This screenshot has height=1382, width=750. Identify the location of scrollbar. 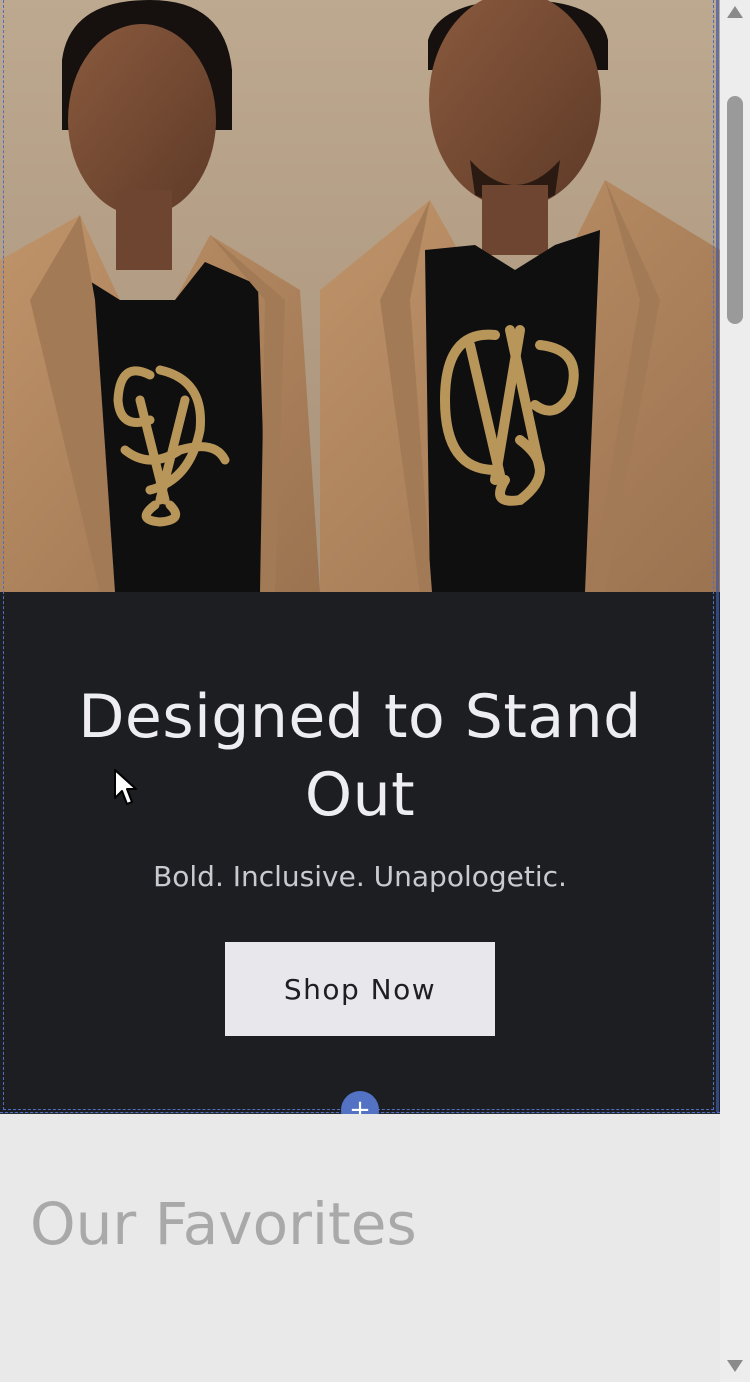
(735, 691).